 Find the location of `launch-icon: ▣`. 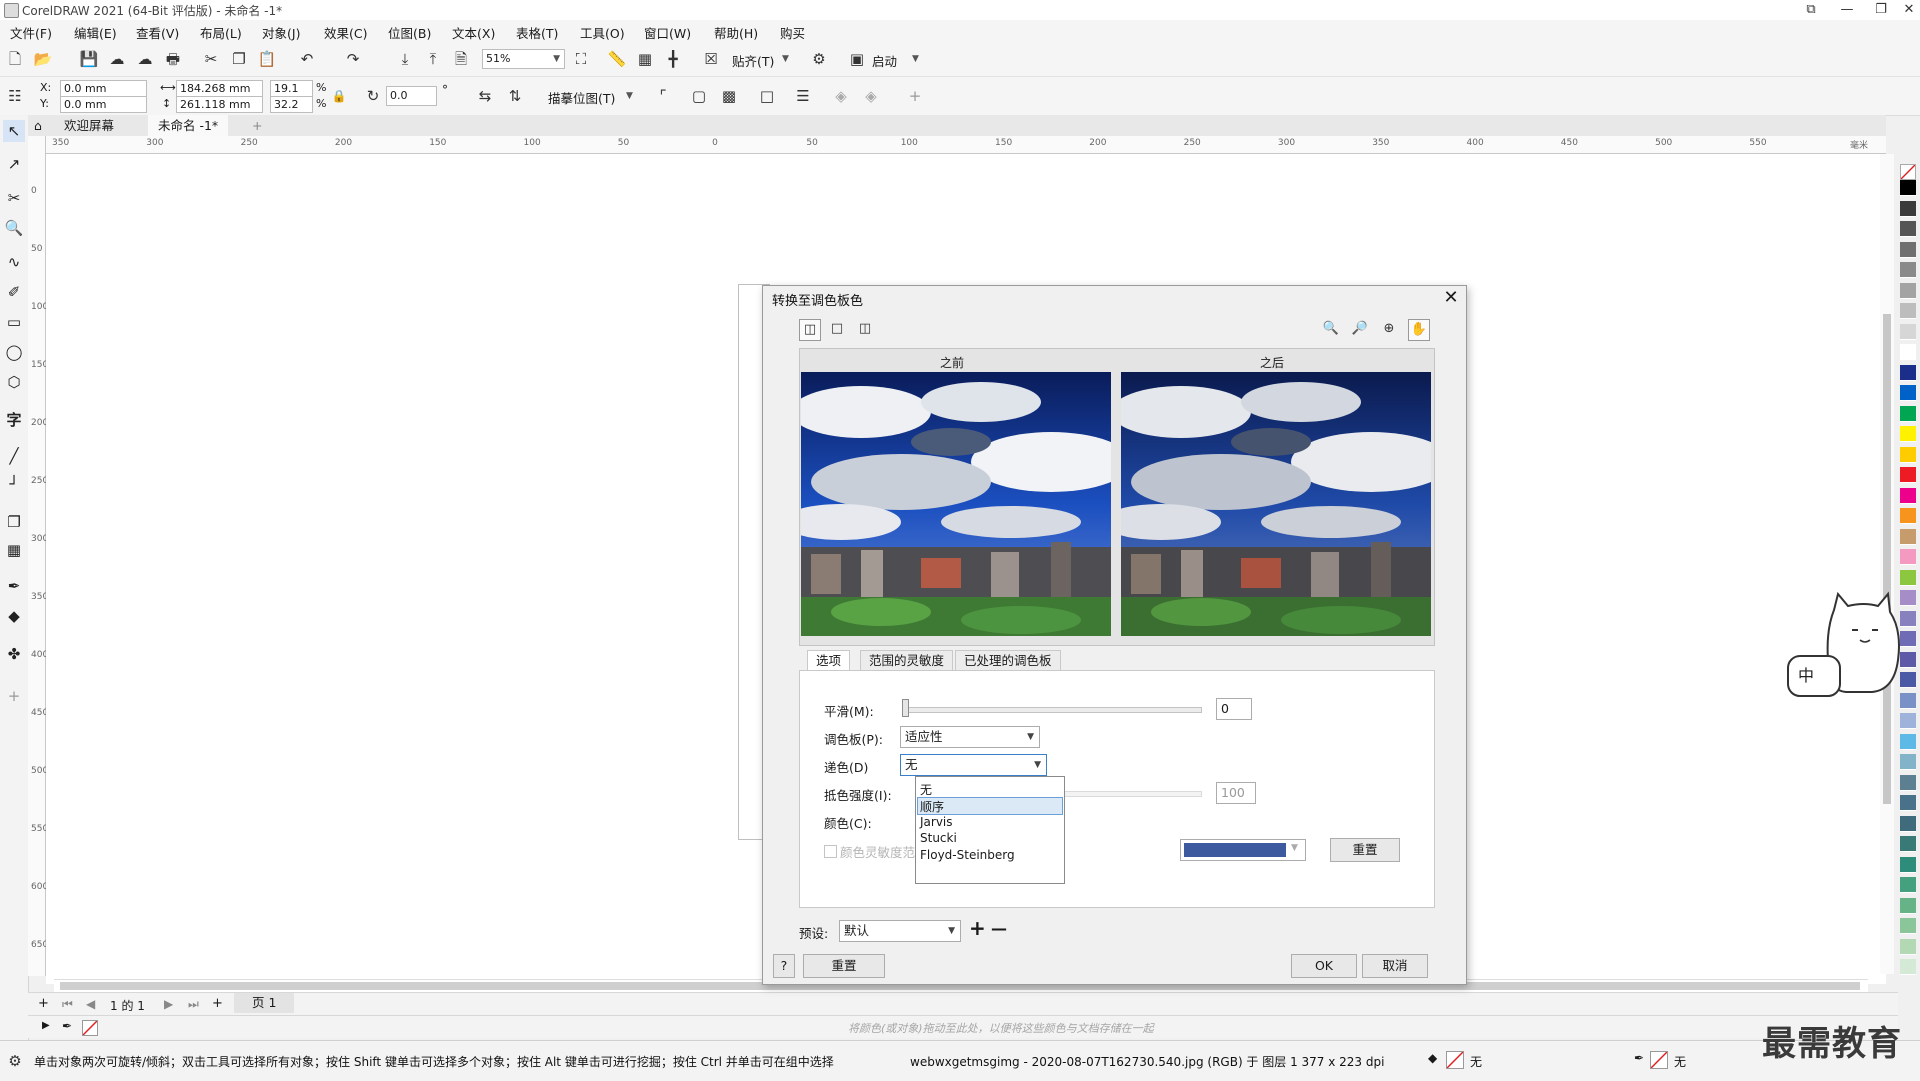

launch-icon: ▣ is located at coordinates (857, 59).